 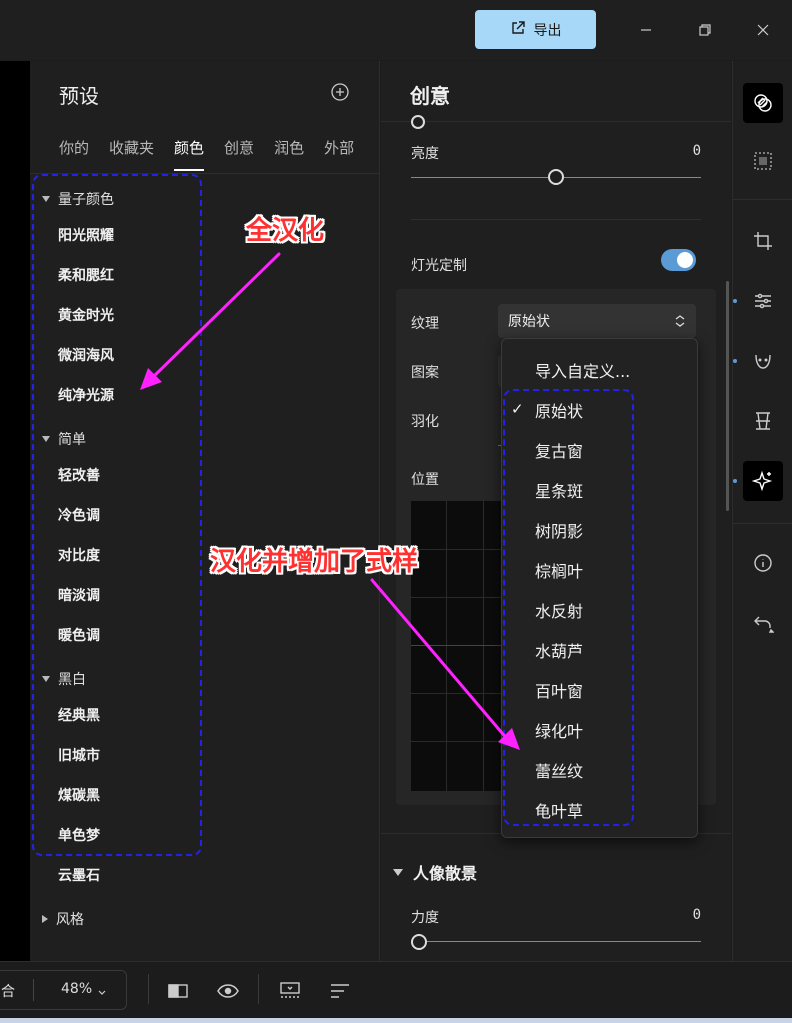 What do you see at coordinates (646, 30) in the screenshot?
I see `minimize-button` at bounding box center [646, 30].